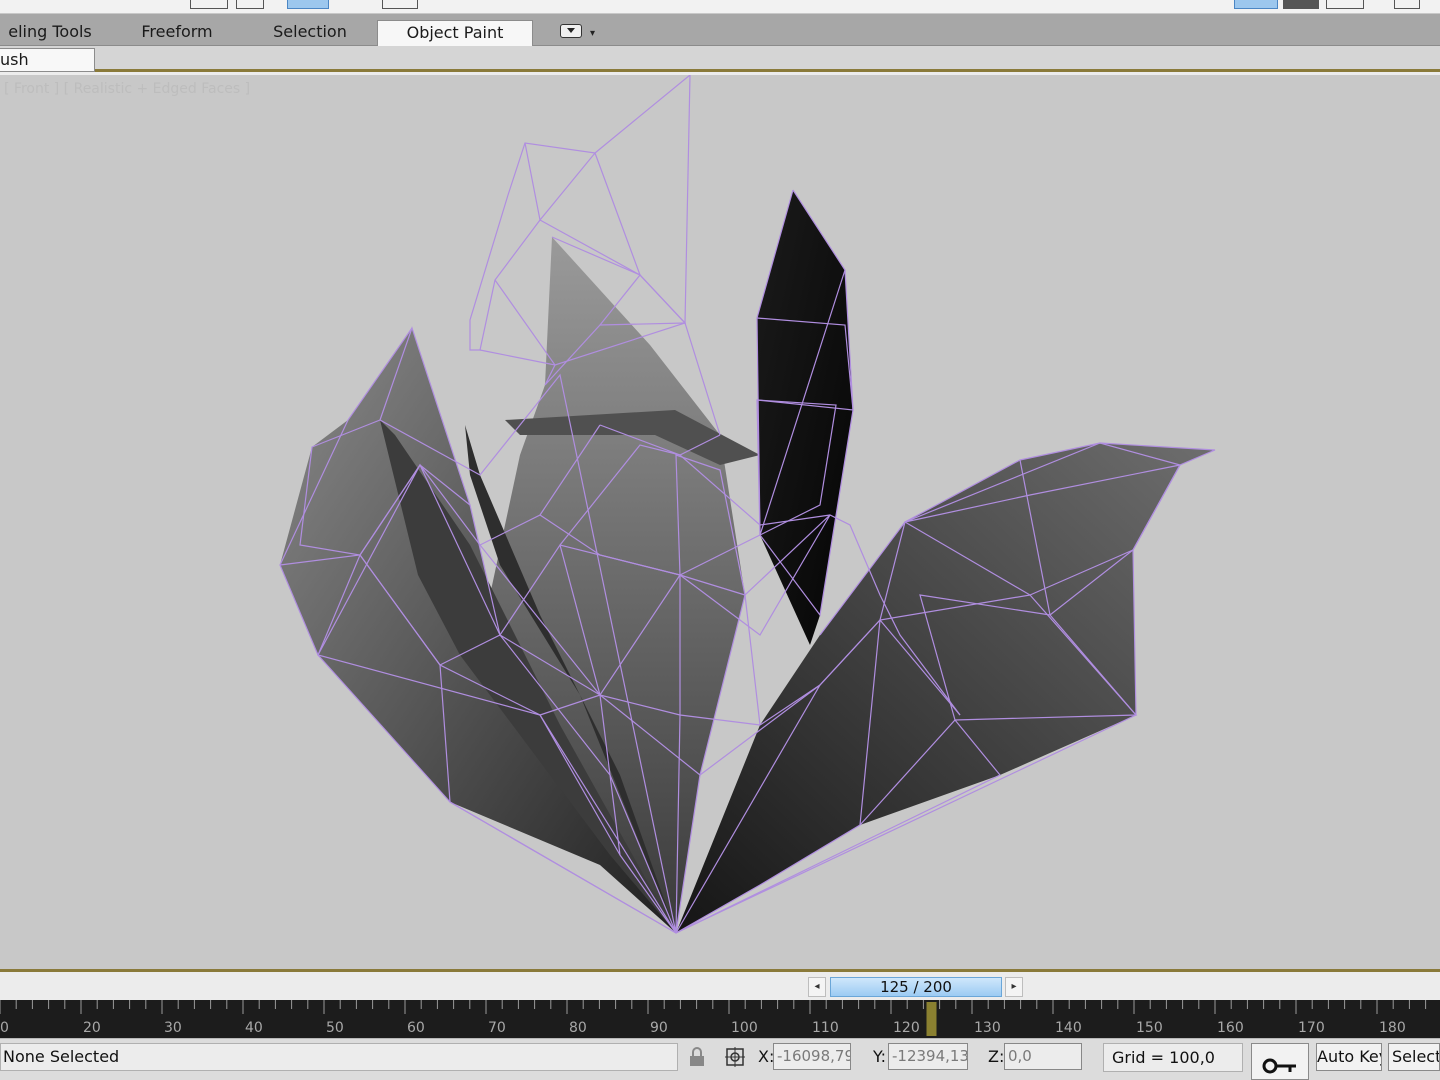 The image size is (1440, 1080). What do you see at coordinates (1311, 1028) in the screenshot?
I see `track-tick-label: 170` at bounding box center [1311, 1028].